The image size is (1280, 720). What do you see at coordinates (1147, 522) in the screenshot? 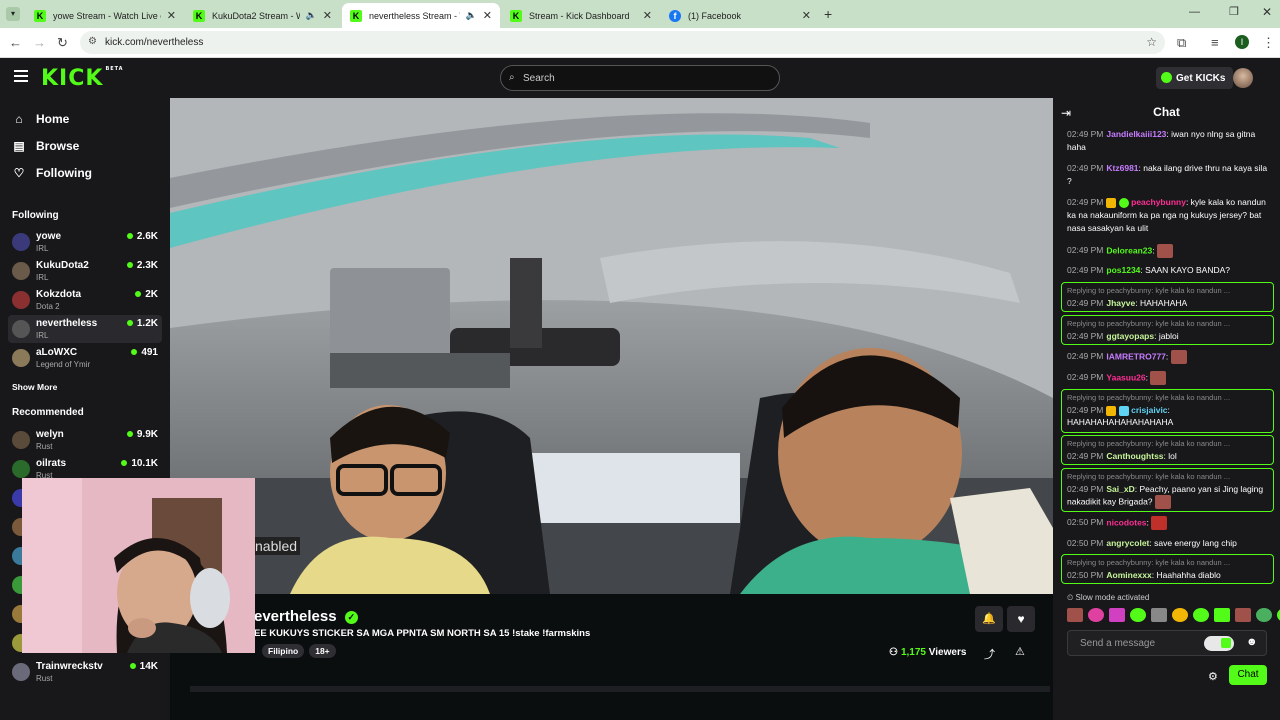
I see `message-text: :` at bounding box center [1147, 522].